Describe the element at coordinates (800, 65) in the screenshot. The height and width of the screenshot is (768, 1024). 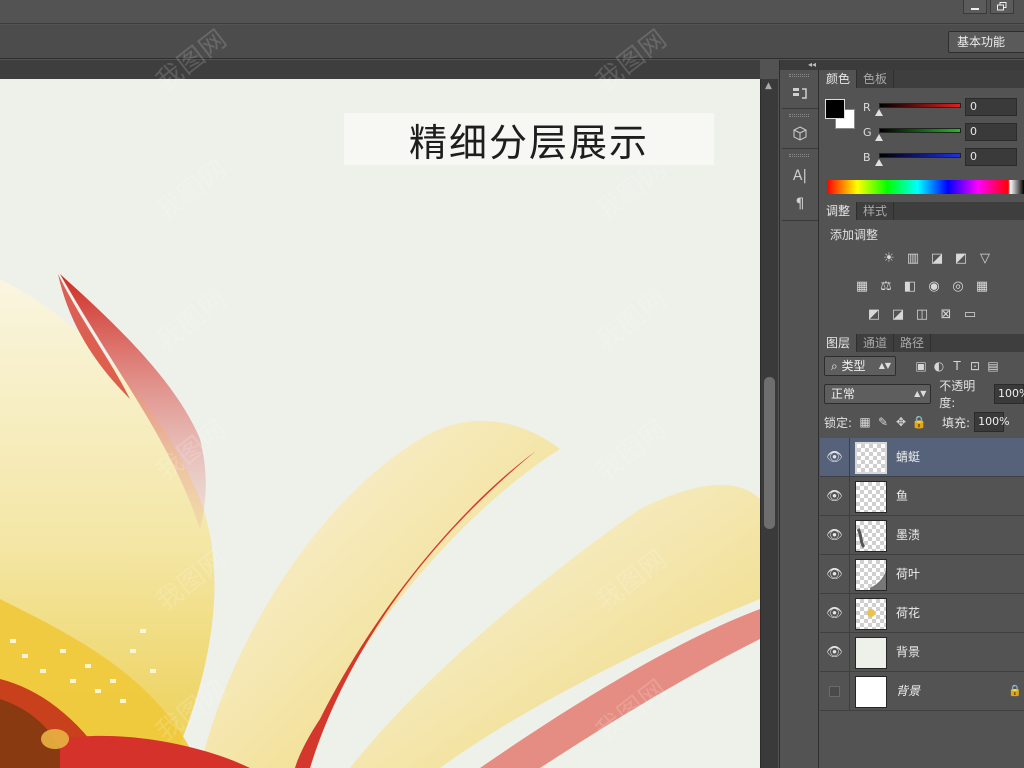
I see `collapse-icon: ◂◂` at that location.